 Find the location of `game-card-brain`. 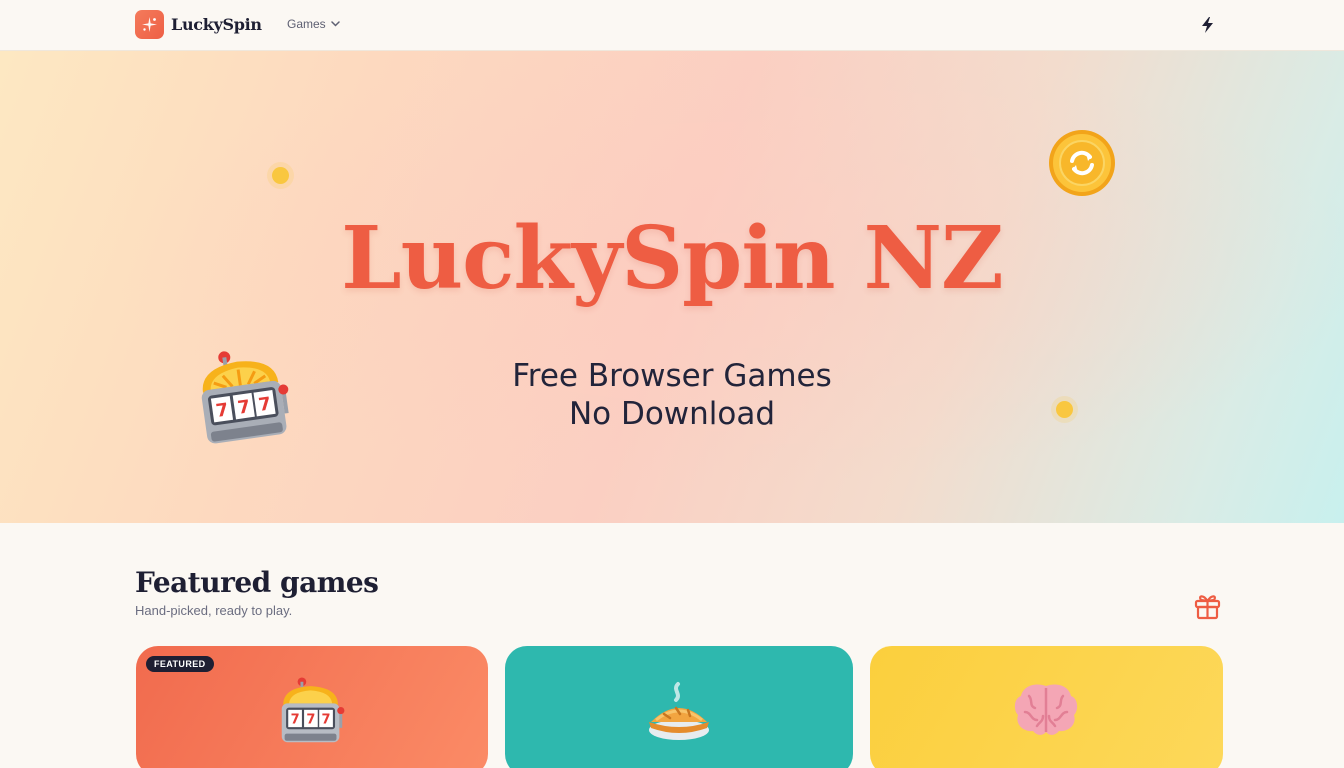

game-card-brain is located at coordinates (1046, 707).